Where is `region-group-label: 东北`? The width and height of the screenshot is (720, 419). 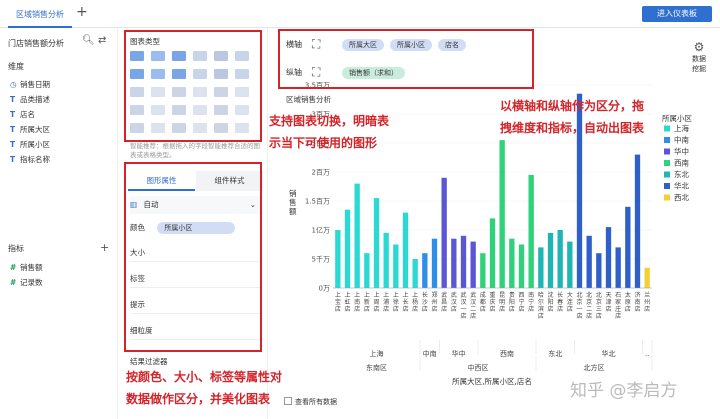
region-group-label: 东北 is located at coordinates (555, 353).